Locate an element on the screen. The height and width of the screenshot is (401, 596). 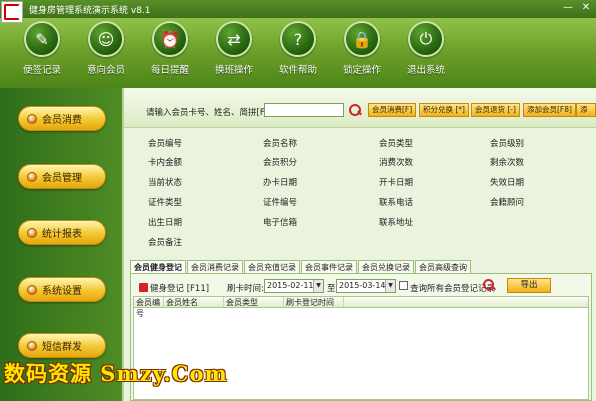
nav-label: 系统设置 is located at coordinates (62, 291).